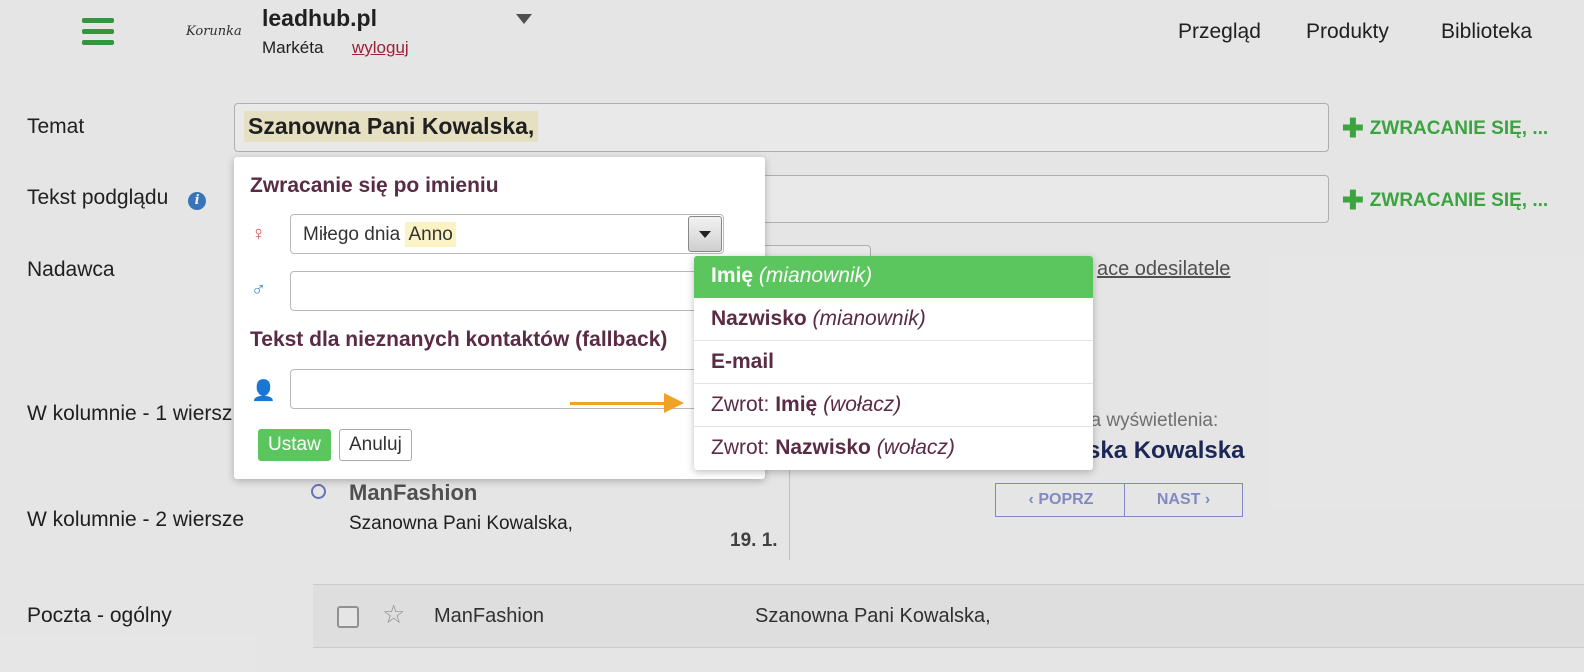  What do you see at coordinates (893, 277) in the screenshot?
I see `menu-item-first-name: Imię (mianownik)` at bounding box center [893, 277].